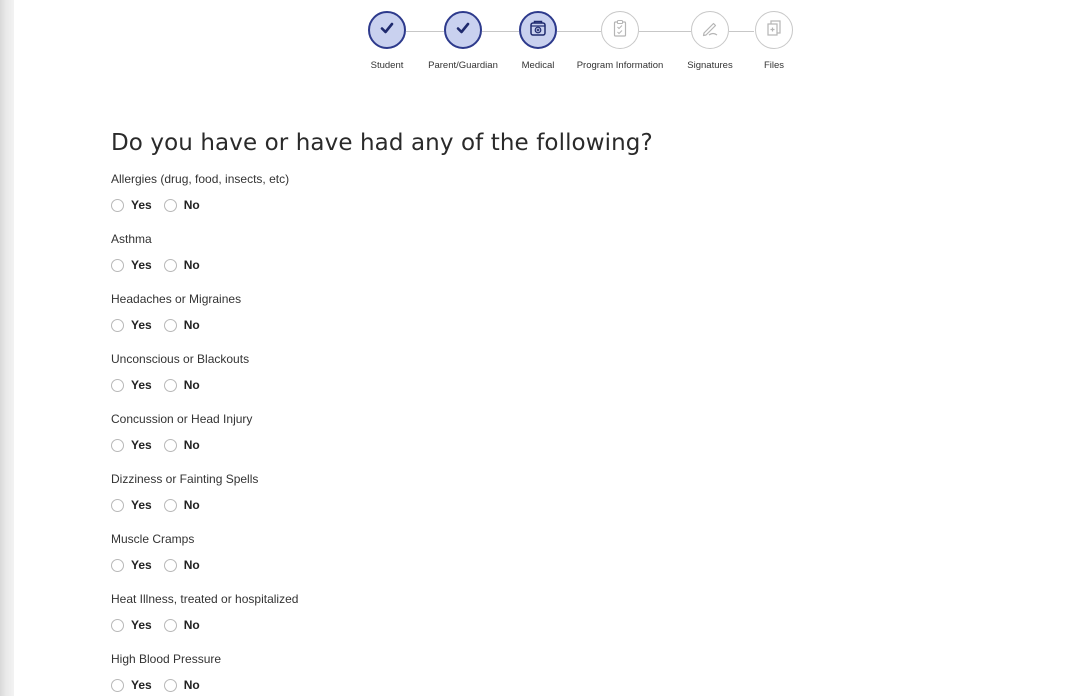 Image resolution: width=1073 pixels, height=696 pixels. Describe the element at coordinates (176, 299) in the screenshot. I see `question-label: Headaches or Migraines` at that location.